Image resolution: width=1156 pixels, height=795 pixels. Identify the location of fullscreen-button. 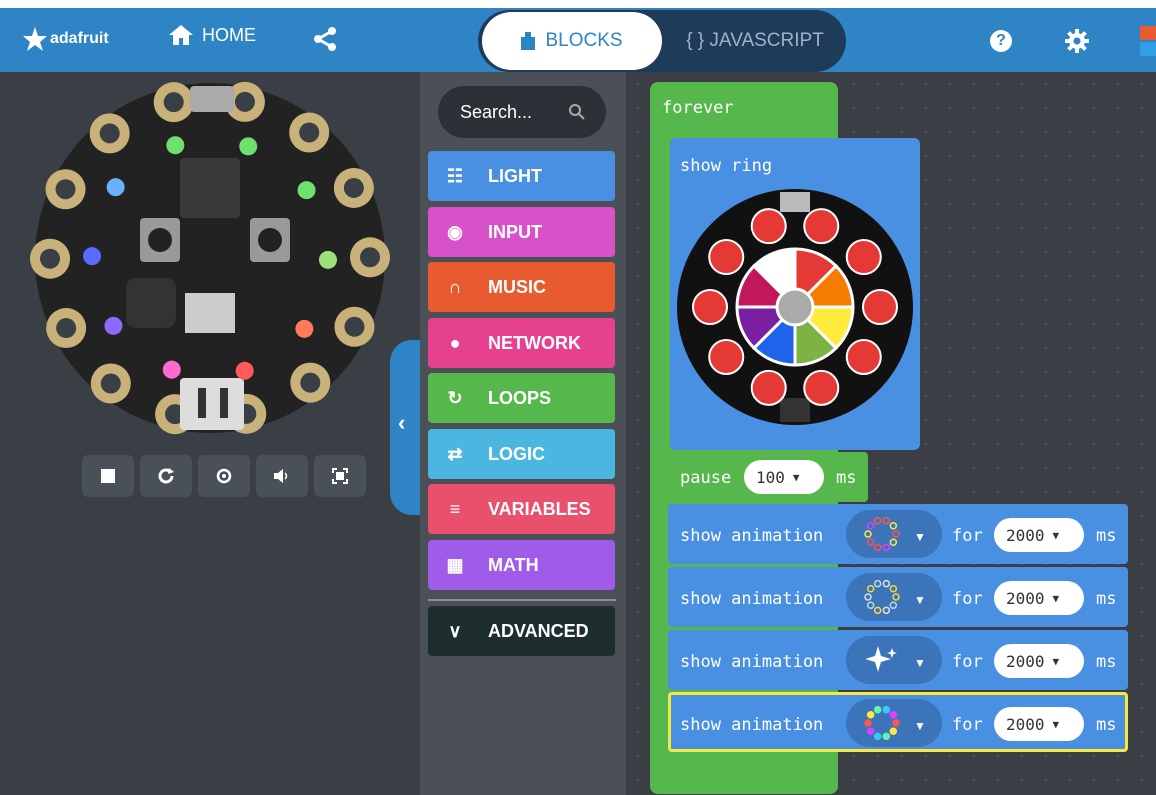
(340, 476).